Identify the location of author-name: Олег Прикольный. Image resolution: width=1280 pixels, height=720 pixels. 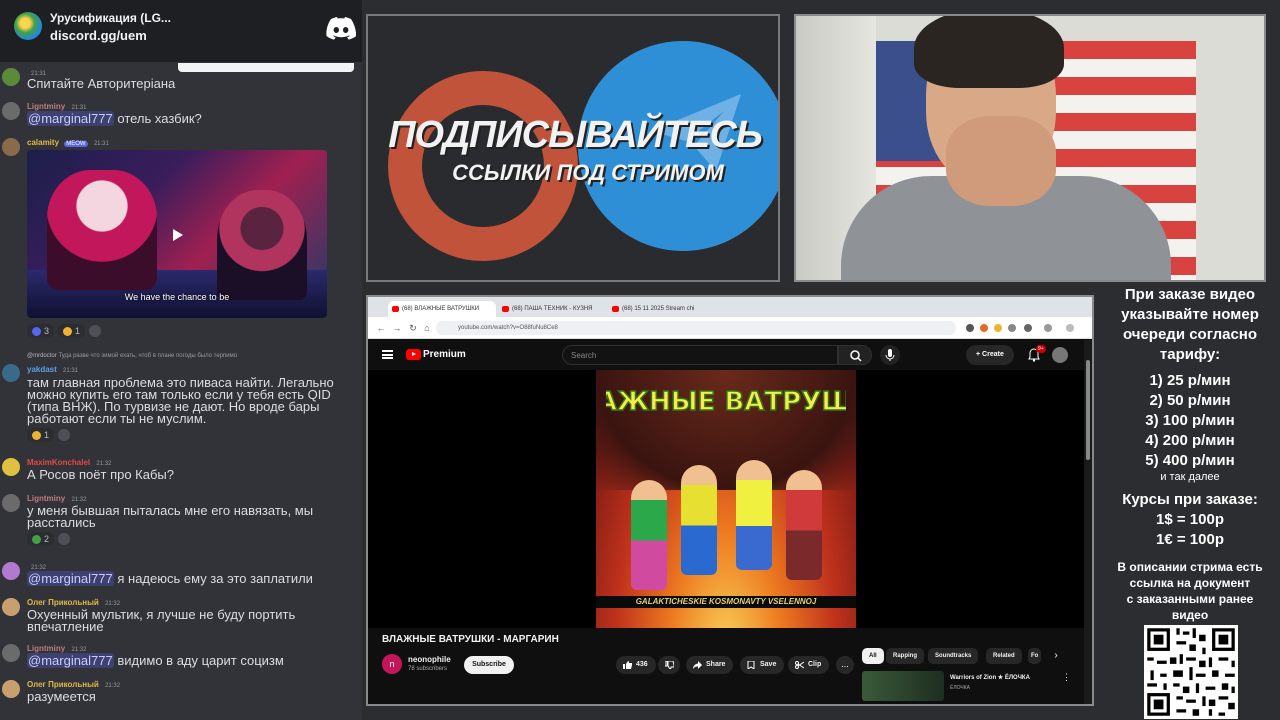
(63, 684).